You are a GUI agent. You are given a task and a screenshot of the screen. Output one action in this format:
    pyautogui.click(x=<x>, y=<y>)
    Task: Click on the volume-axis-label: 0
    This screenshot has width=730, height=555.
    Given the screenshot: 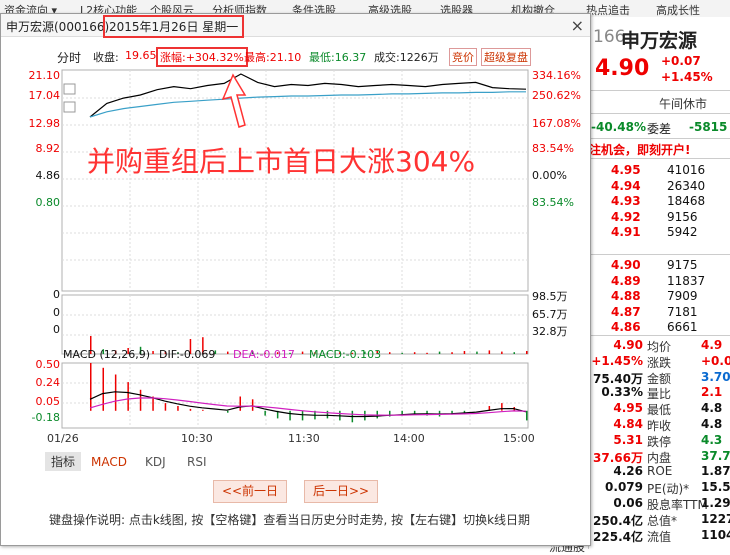 What is the action you would take?
    pyautogui.click(x=56, y=294)
    